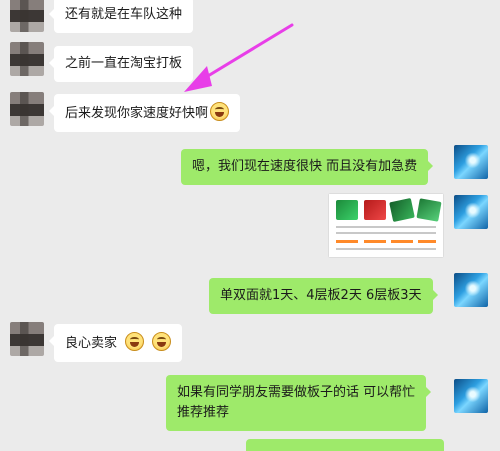 This screenshot has height=451, width=500. What do you see at coordinates (239, 57) in the screenshot?
I see `annotation-arrow` at bounding box center [239, 57].